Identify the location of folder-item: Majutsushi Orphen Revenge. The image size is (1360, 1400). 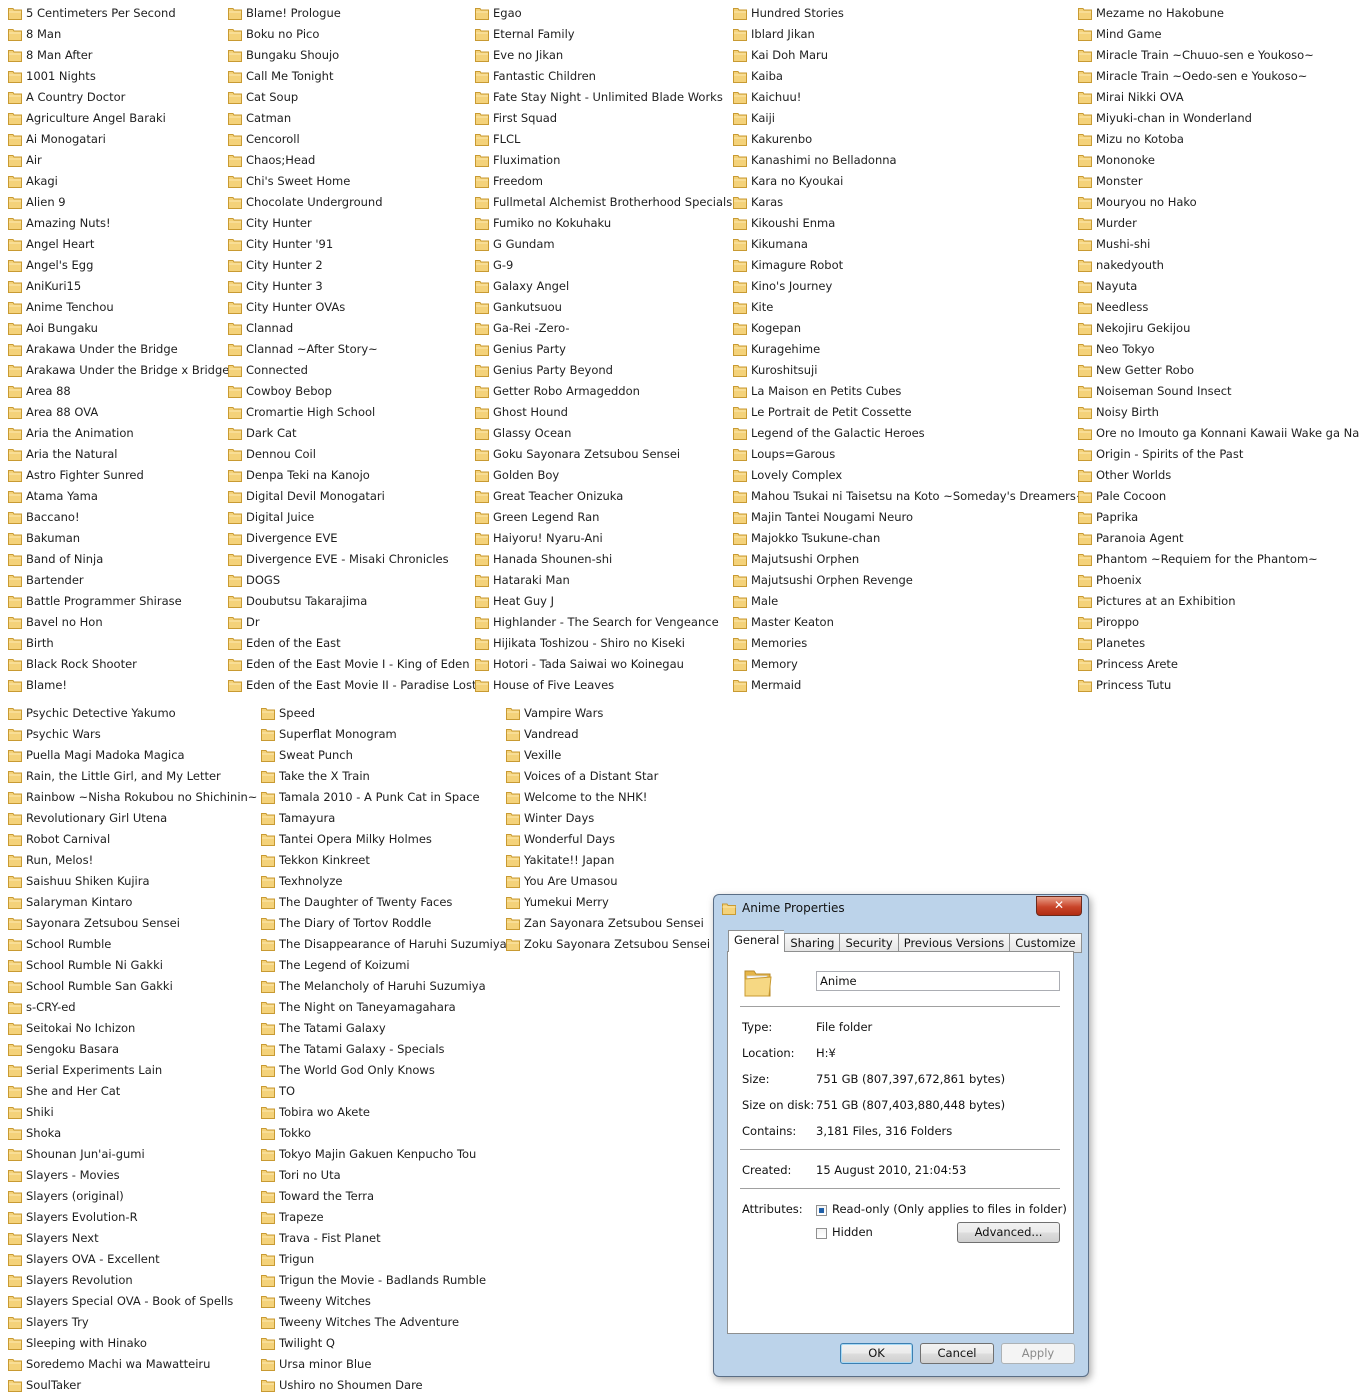
(909, 580).